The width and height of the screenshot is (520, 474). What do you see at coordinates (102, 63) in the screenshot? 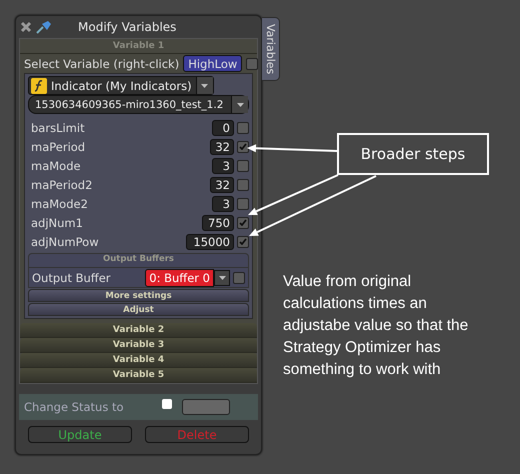
I see `select-variable-label: Select Variable (right-click)` at bounding box center [102, 63].